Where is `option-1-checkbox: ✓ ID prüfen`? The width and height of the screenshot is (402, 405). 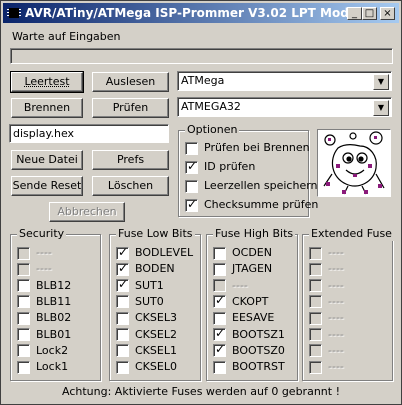 option-1-checkbox: ✓ ID prüfen is located at coordinates (220, 167).